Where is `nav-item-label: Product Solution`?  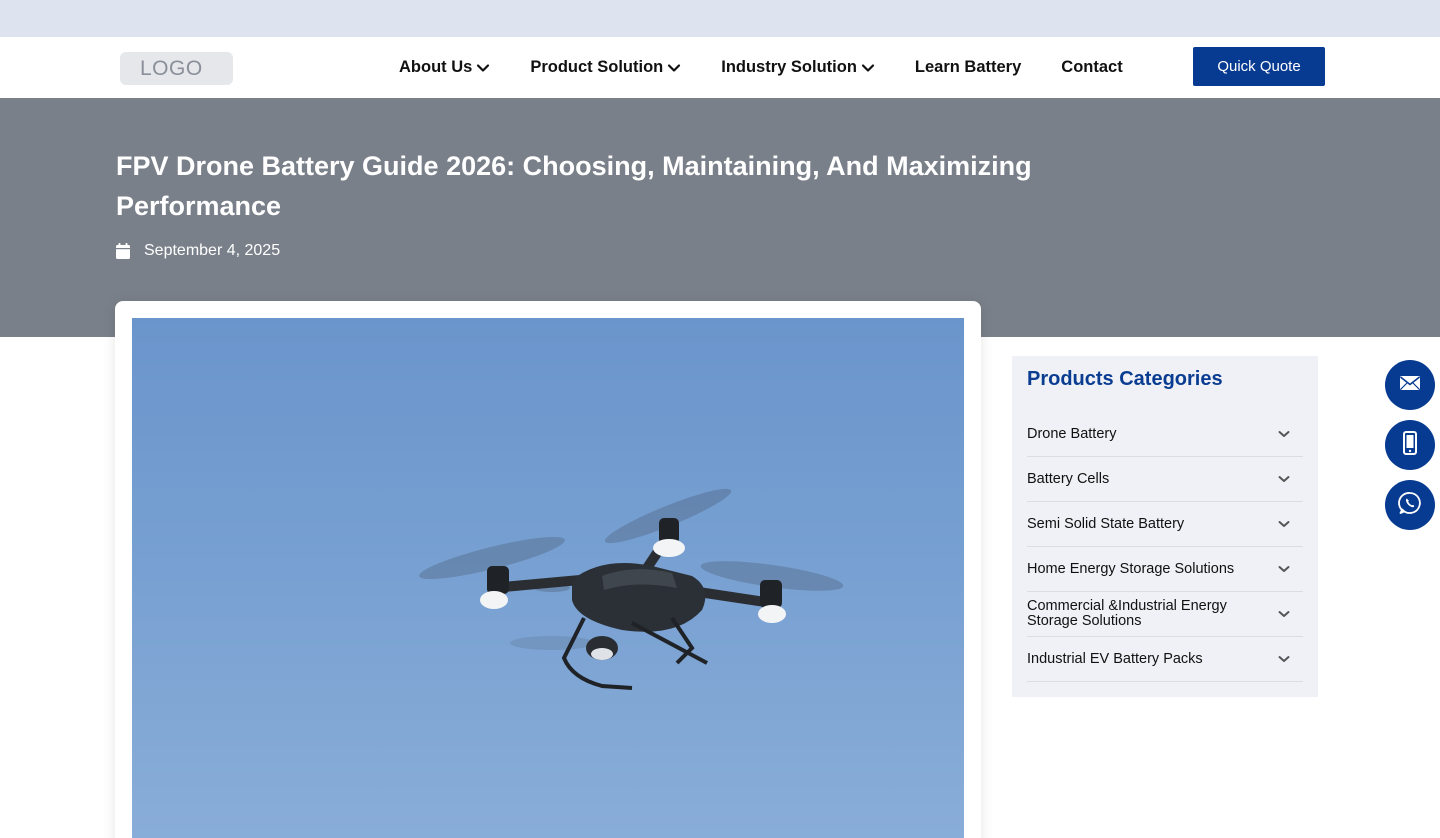
nav-item-label: Product Solution is located at coordinates (597, 67).